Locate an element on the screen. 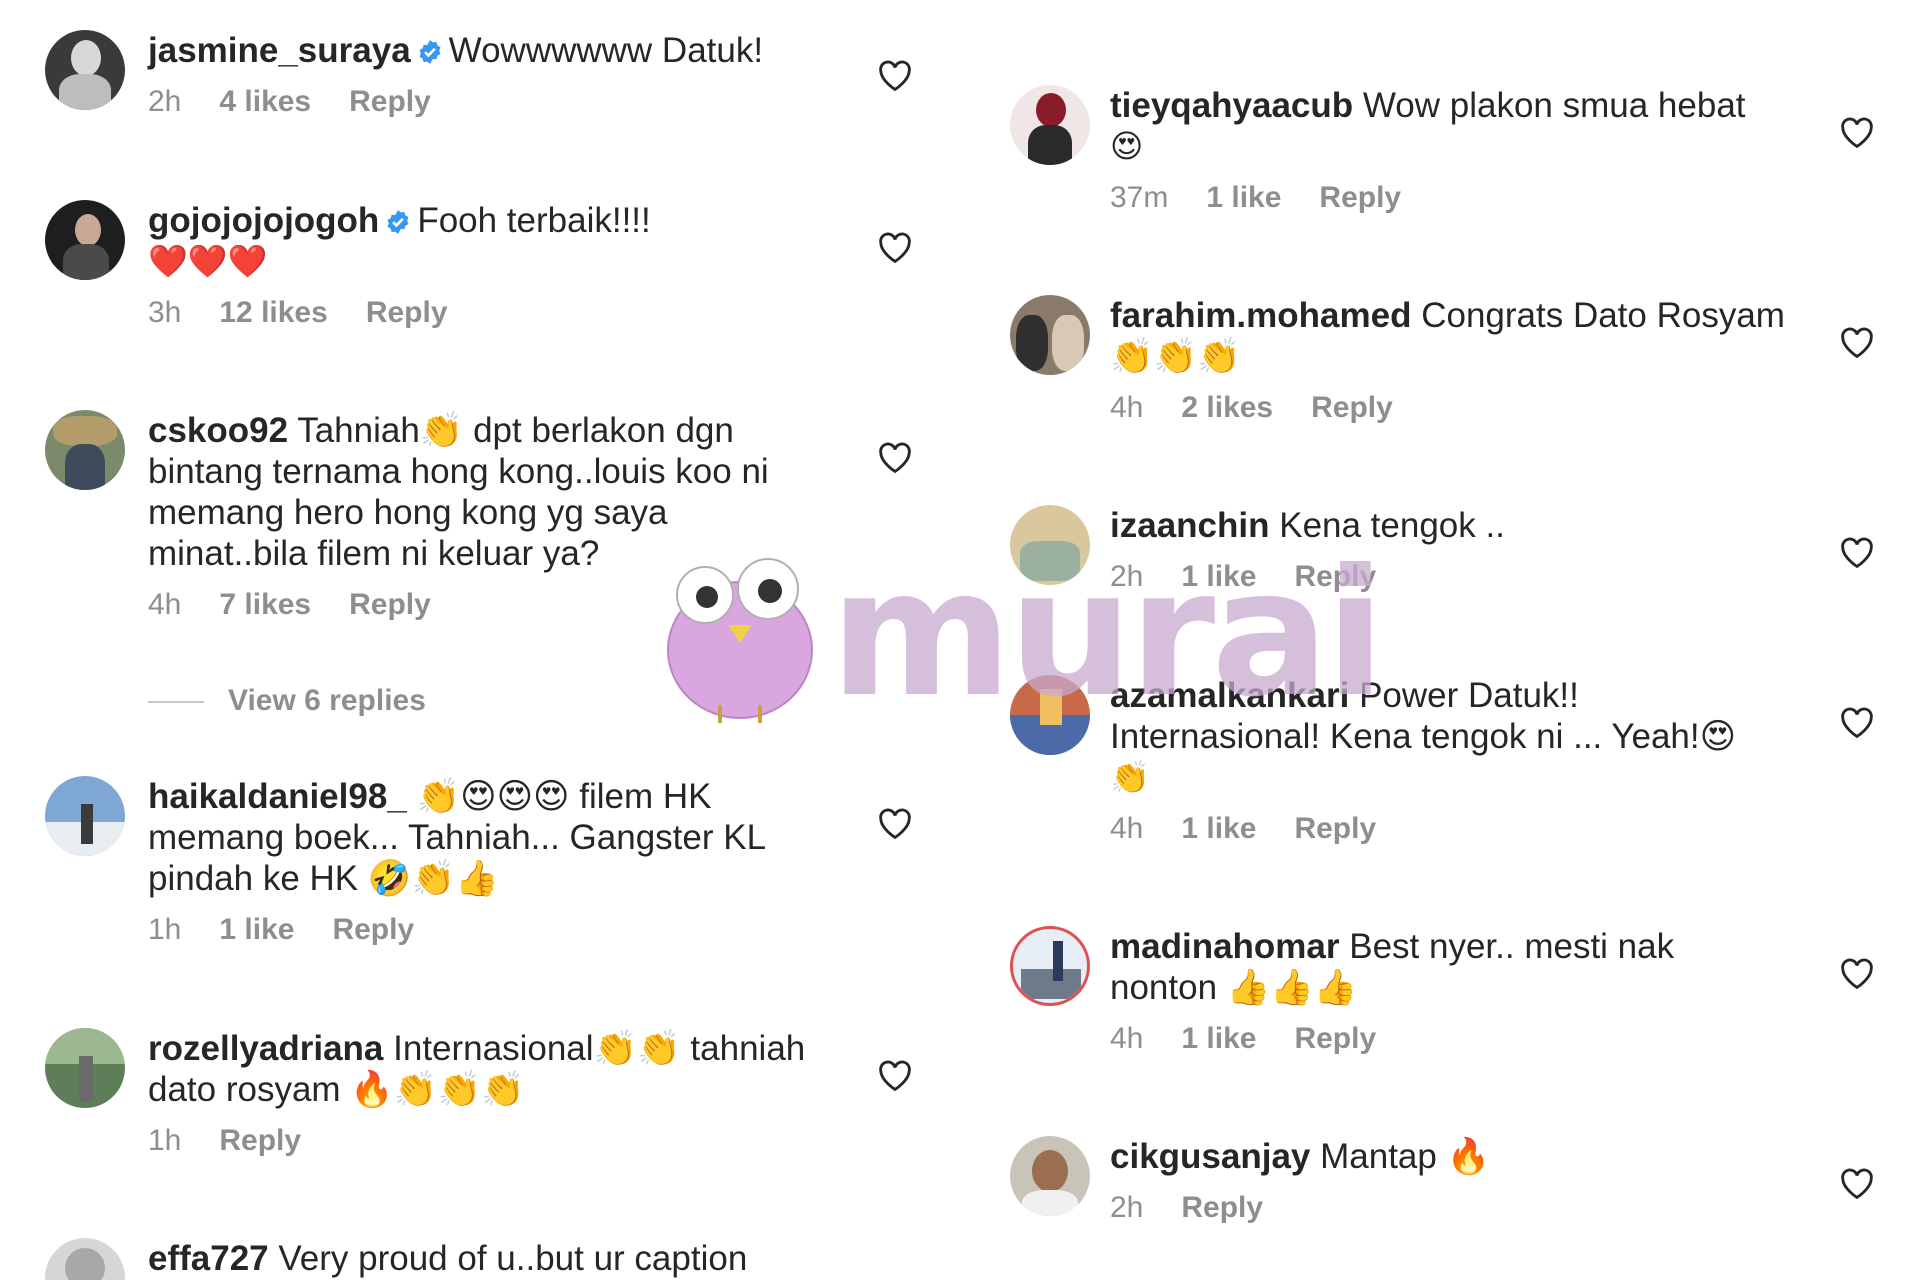  comment-likes: 4 likes is located at coordinates (265, 101).